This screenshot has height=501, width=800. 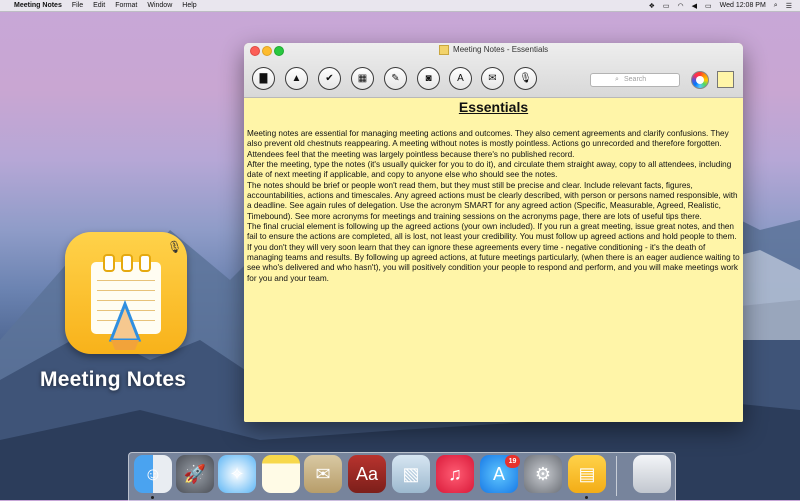 I want to click on search-icon: ⌕, so click(x=617, y=79).